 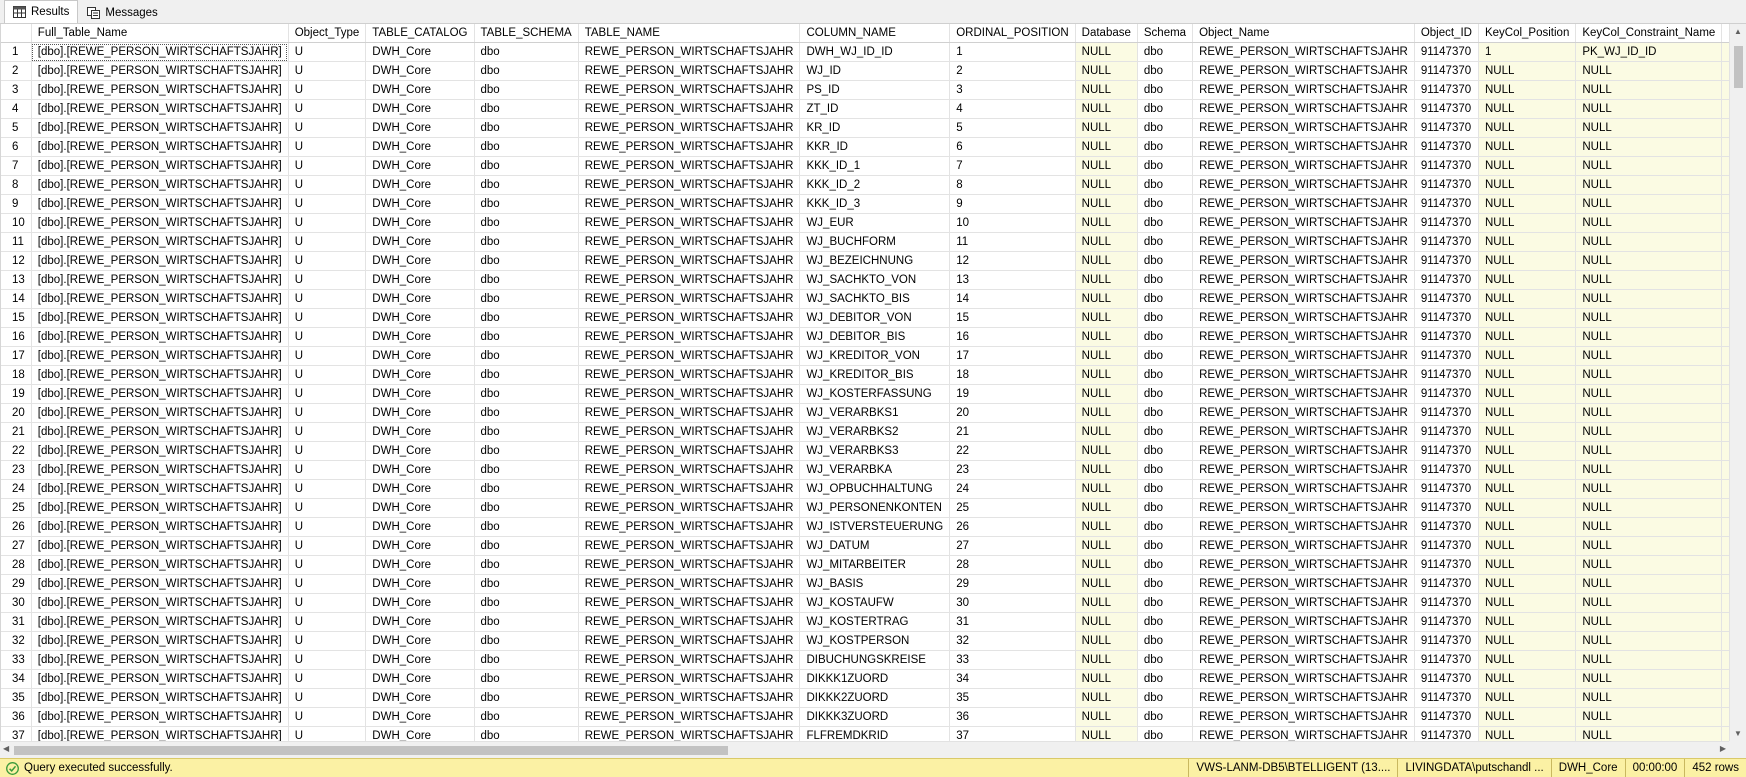 I want to click on table-cell: WJ_EUR, so click(x=875, y=223).